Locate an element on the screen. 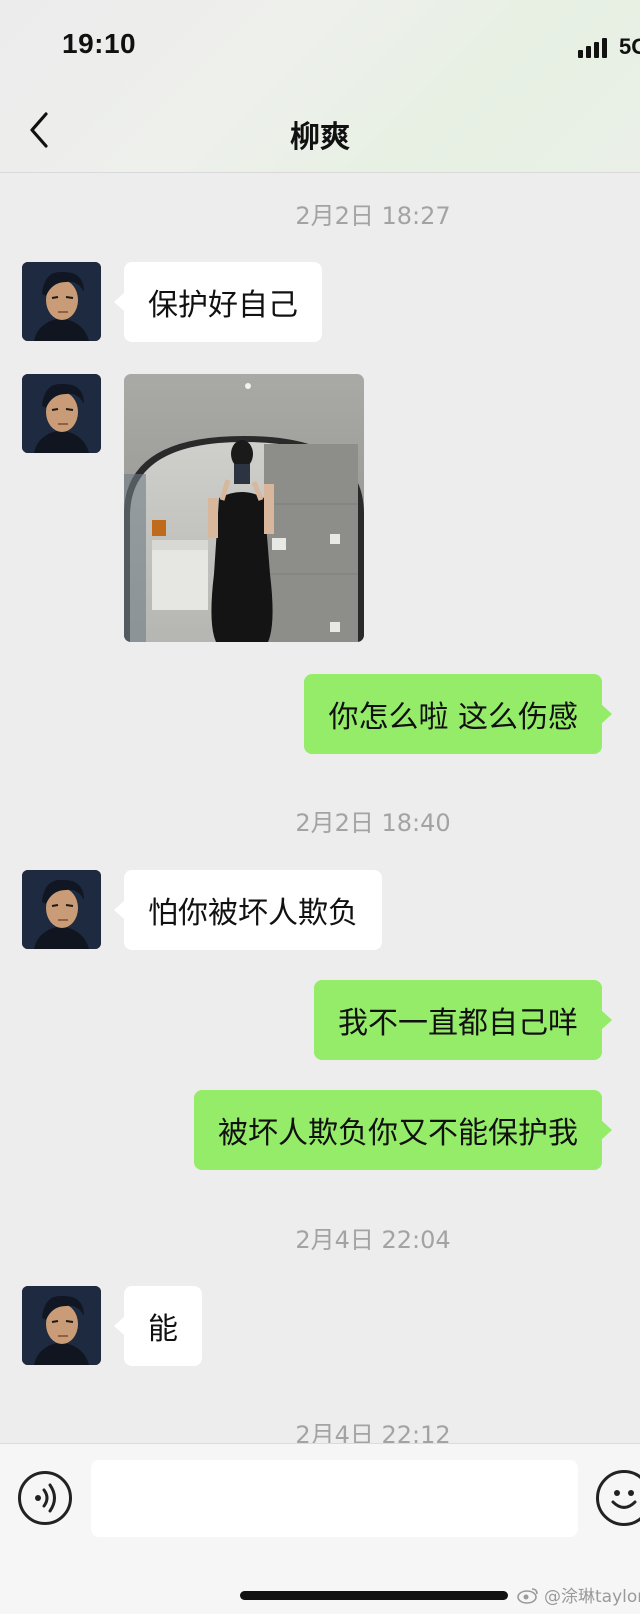  incoming-message: 能 is located at coordinates (158, 1326).